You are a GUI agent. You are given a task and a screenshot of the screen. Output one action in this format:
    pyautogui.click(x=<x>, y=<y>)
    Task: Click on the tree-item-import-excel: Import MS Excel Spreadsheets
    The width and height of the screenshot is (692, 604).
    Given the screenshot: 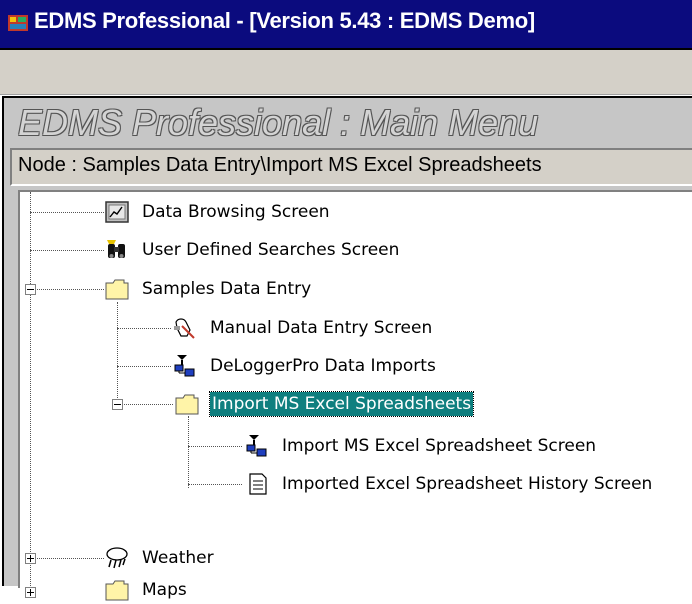 What is the action you would take?
    pyautogui.click(x=344, y=404)
    